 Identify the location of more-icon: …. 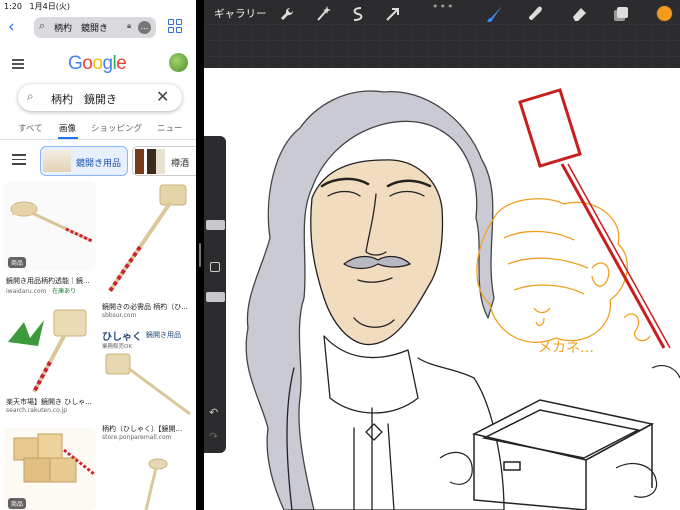
(144, 27).